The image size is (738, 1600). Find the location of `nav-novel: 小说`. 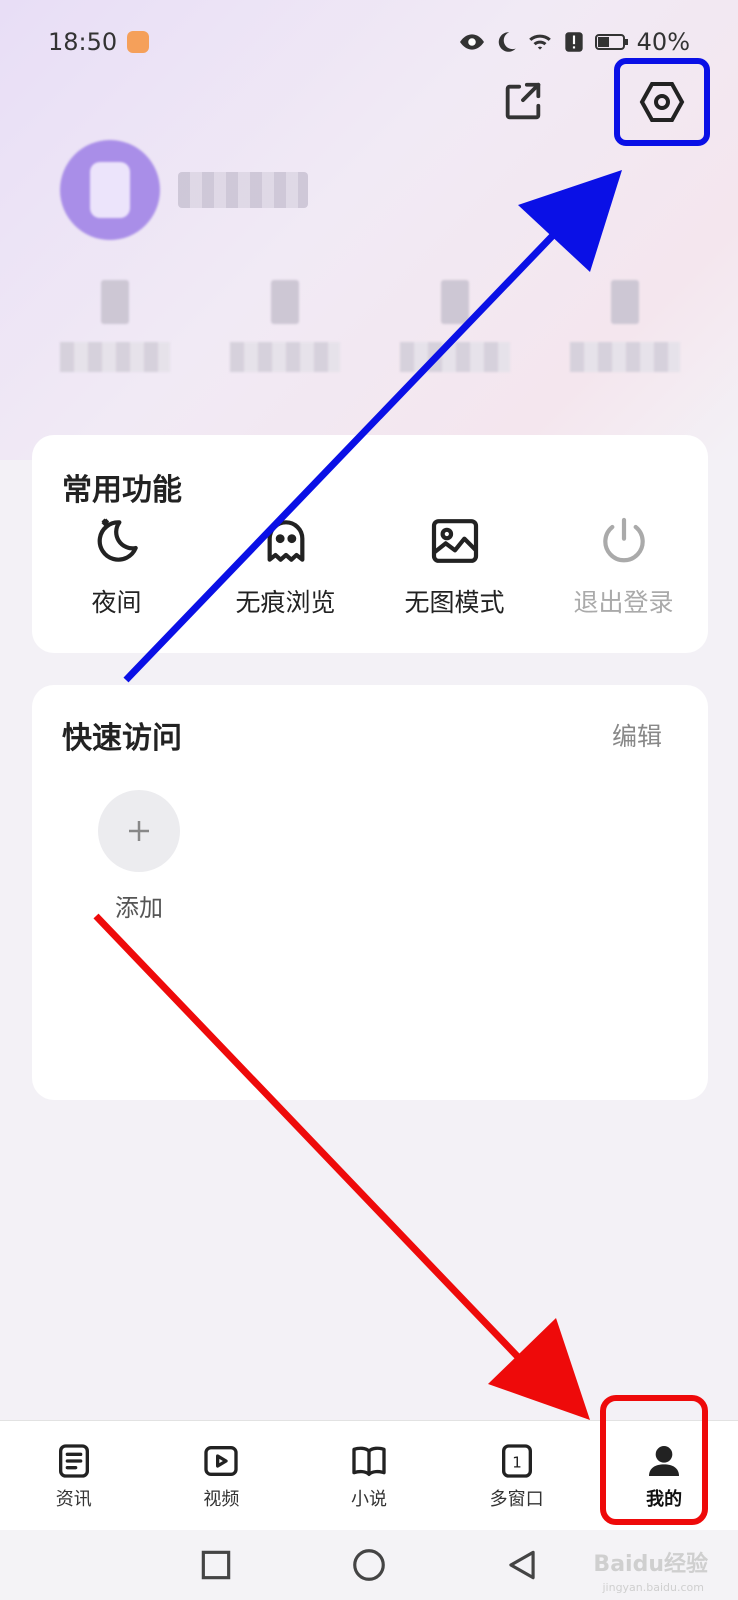

nav-novel: 小说 is located at coordinates (369, 1475).